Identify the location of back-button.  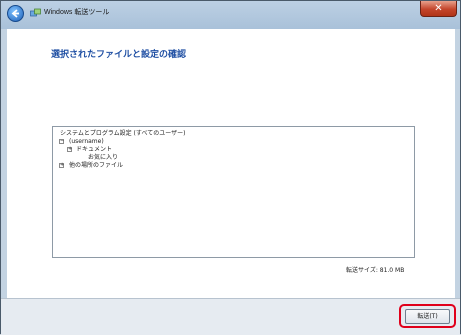
(15, 13).